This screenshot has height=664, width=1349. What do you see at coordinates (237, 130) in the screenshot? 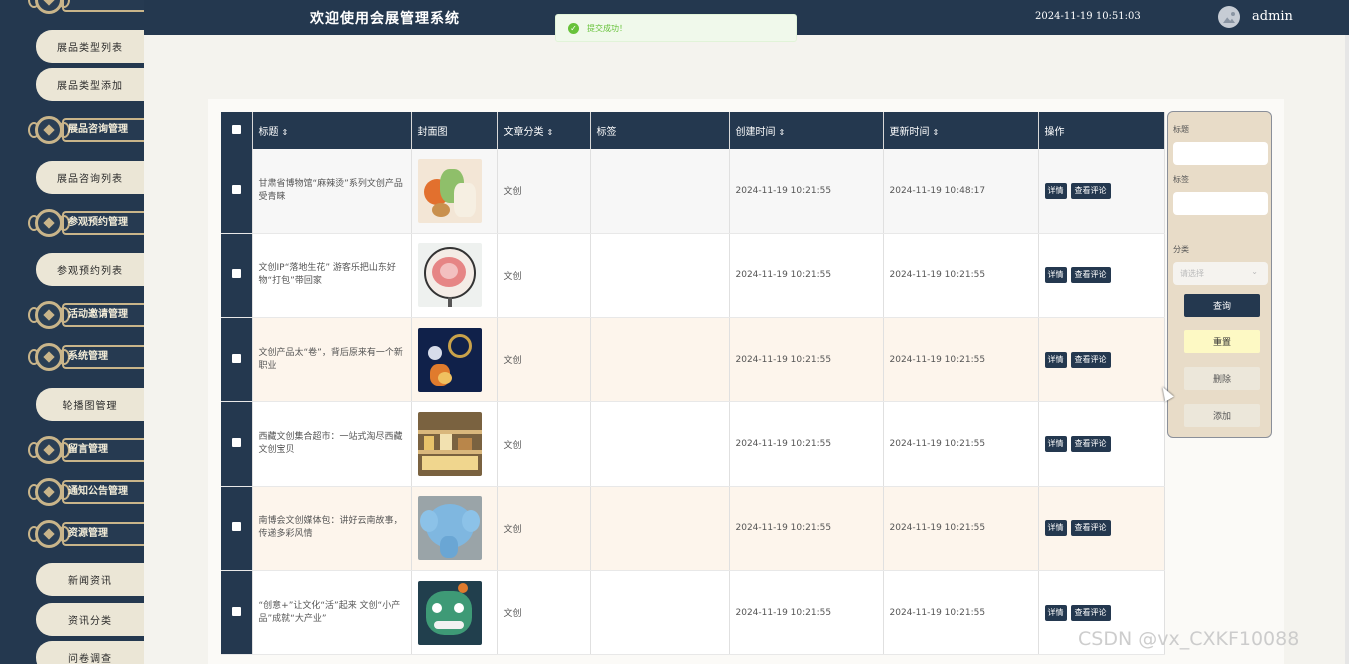
I see `select-all-checkbox` at bounding box center [237, 130].